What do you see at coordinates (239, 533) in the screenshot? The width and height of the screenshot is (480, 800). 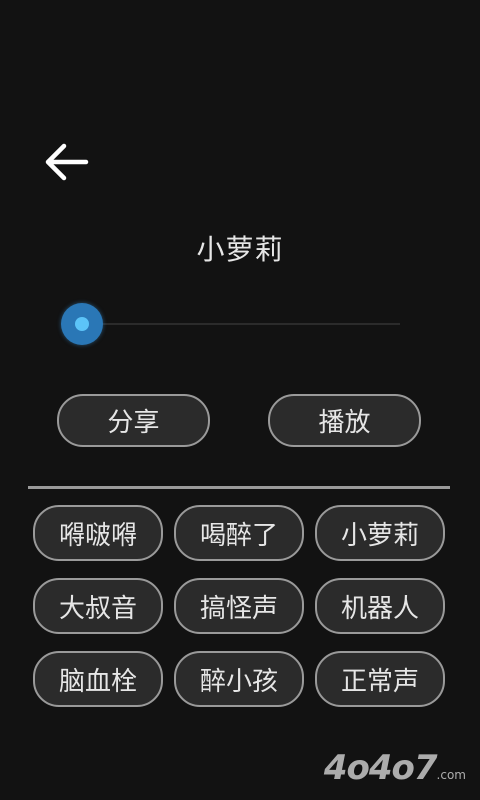 I see `effect-button-drunk: 喝醉了` at bounding box center [239, 533].